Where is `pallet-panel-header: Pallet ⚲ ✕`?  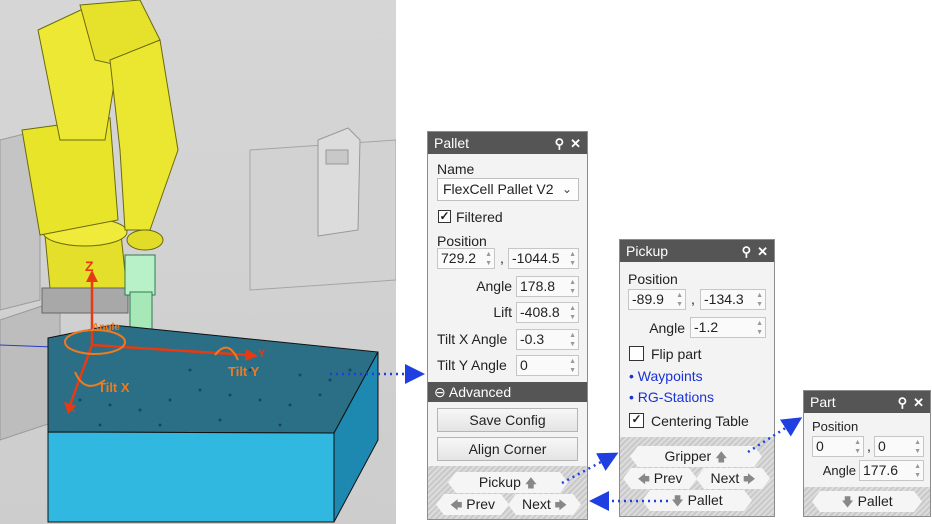
pallet-panel-header: Pallet ⚲ ✕ is located at coordinates (507, 143).